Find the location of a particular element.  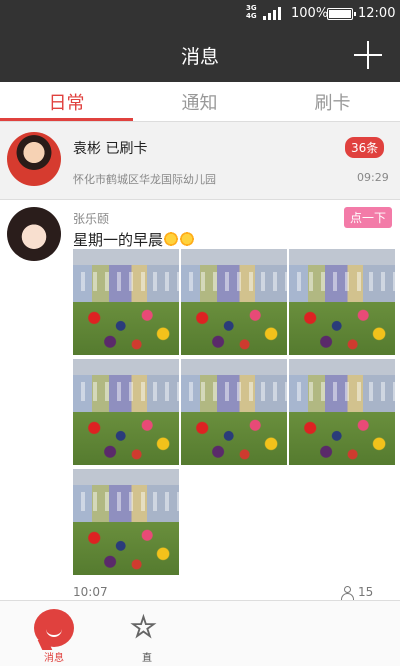

app-header: 消息 is located at coordinates (200, 55).